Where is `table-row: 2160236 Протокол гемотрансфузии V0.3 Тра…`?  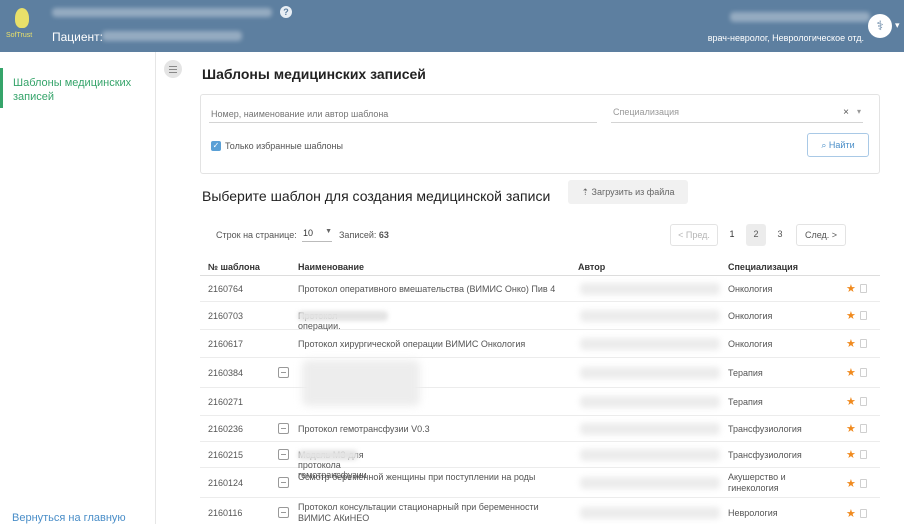
table-row: 2160236 Протокол гемотрансфузии V0.3 Тра… is located at coordinates (540, 429).